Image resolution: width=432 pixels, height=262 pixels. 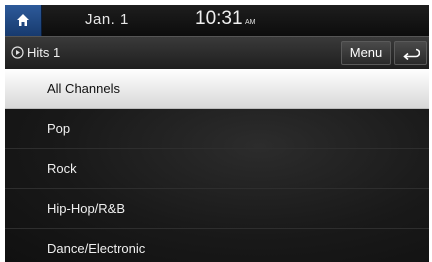 I want to click on channel-label: Rock, so click(x=62, y=168).